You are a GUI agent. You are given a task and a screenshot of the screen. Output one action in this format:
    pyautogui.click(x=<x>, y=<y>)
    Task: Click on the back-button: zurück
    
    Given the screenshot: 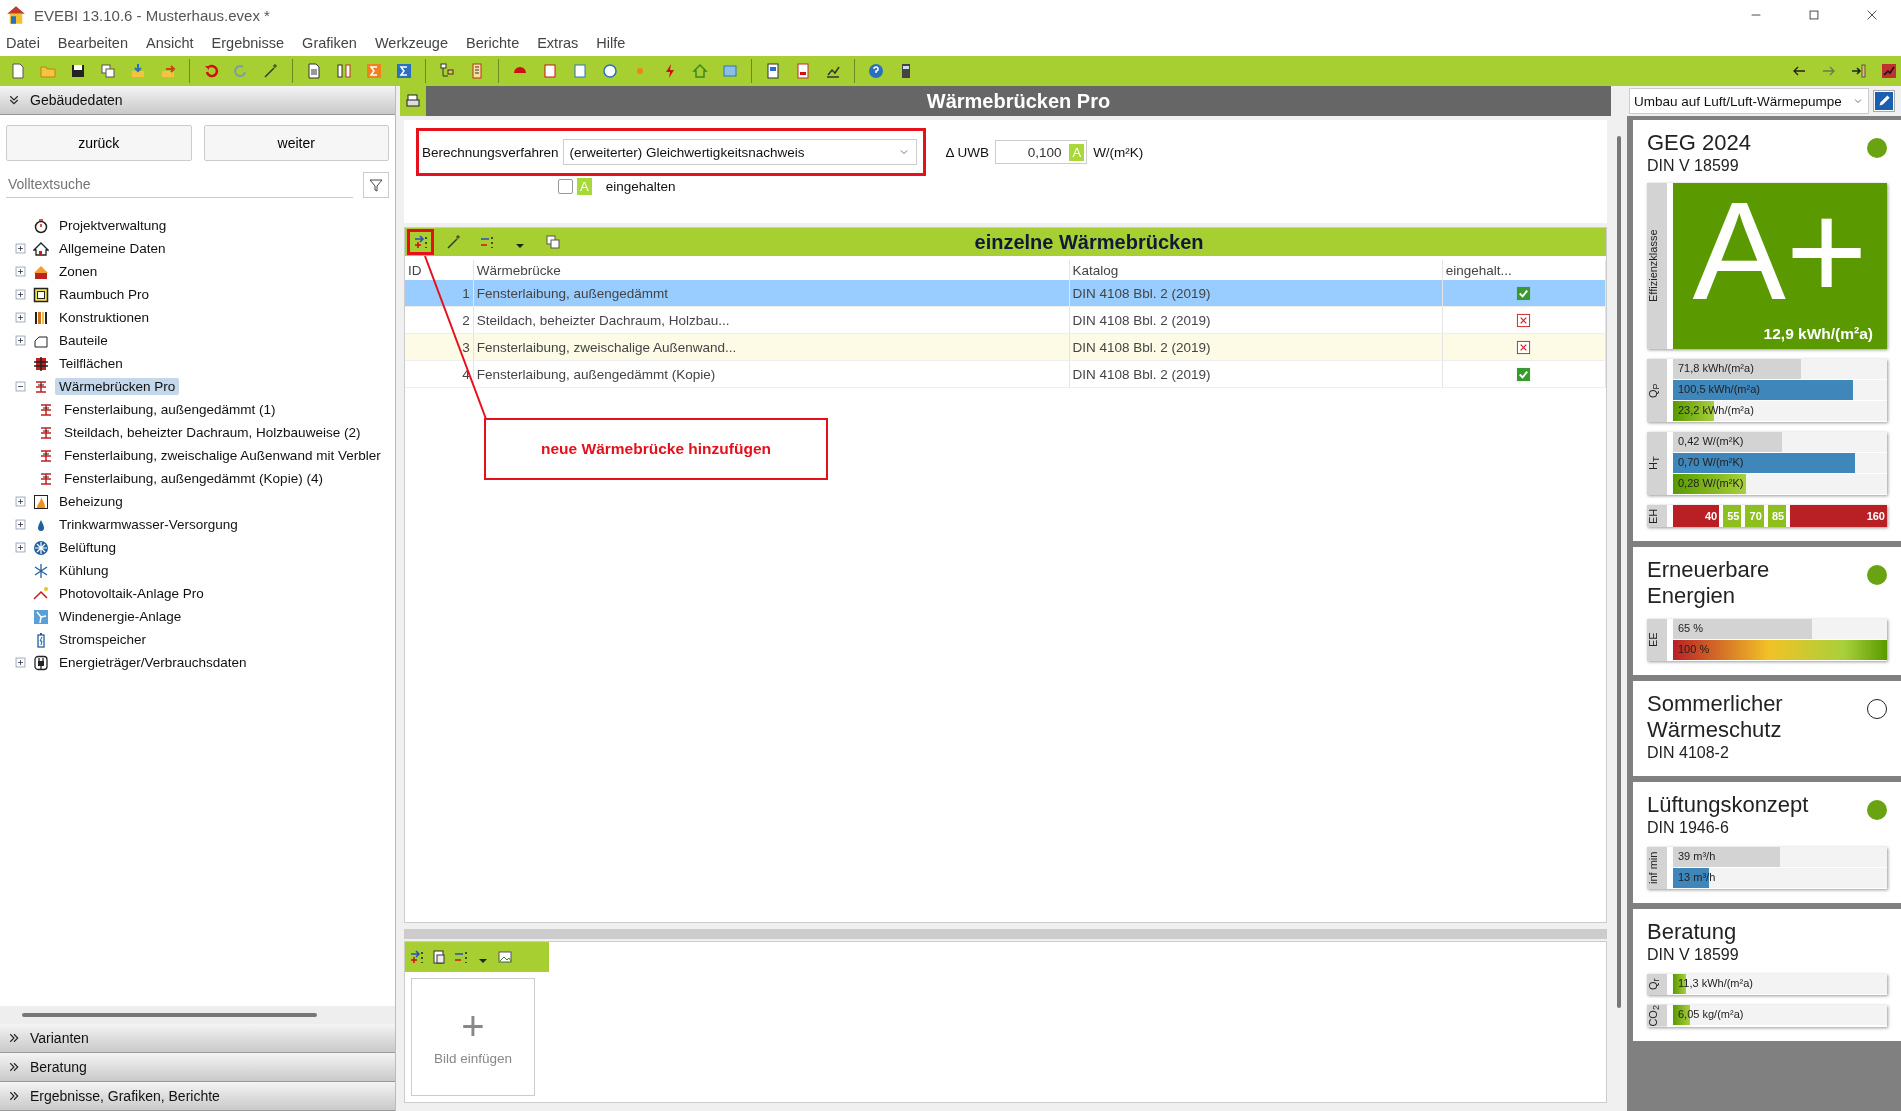 What is the action you would take?
    pyautogui.click(x=99, y=143)
    